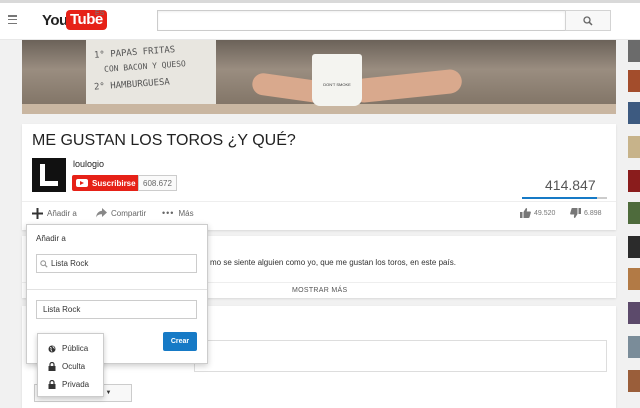 This screenshot has width=640, height=408. Describe the element at coordinates (76, 384) in the screenshot. I see `privacy-option-label: Privada` at that location.